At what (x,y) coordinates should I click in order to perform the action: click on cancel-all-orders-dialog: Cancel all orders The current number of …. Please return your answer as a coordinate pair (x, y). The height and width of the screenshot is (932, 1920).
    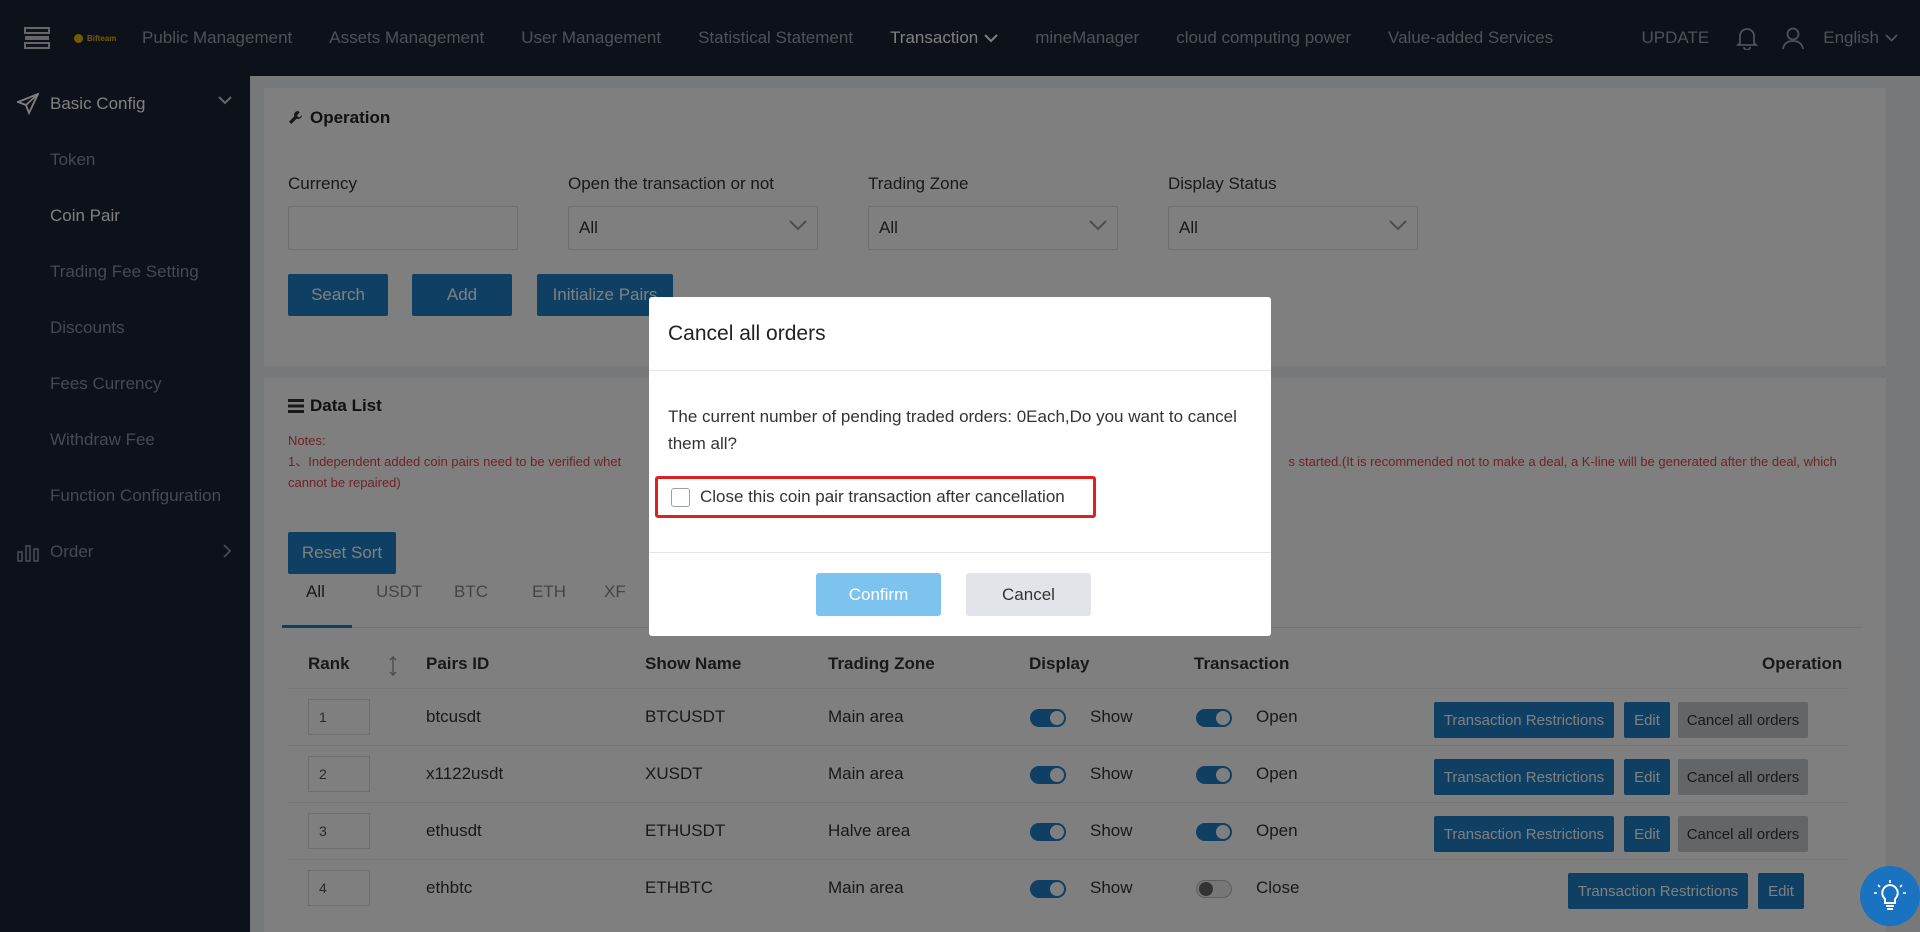
    Looking at the image, I should click on (960, 466).